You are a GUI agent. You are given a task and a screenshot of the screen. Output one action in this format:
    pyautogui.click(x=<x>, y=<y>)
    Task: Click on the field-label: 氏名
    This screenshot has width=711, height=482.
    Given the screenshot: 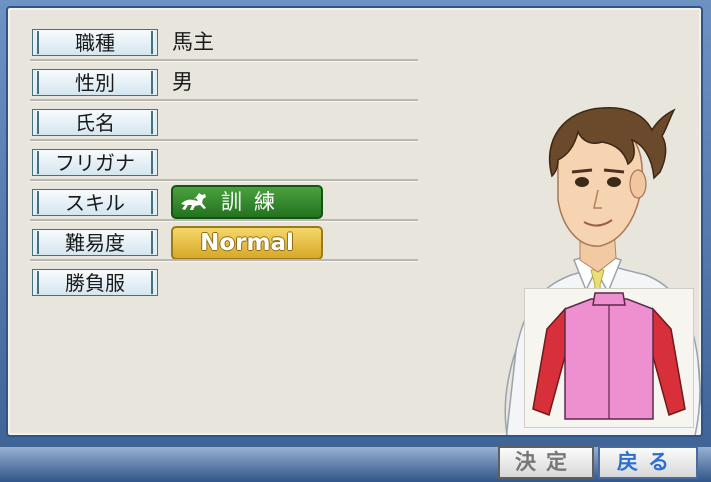 What is the action you would take?
    pyautogui.click(x=95, y=123)
    